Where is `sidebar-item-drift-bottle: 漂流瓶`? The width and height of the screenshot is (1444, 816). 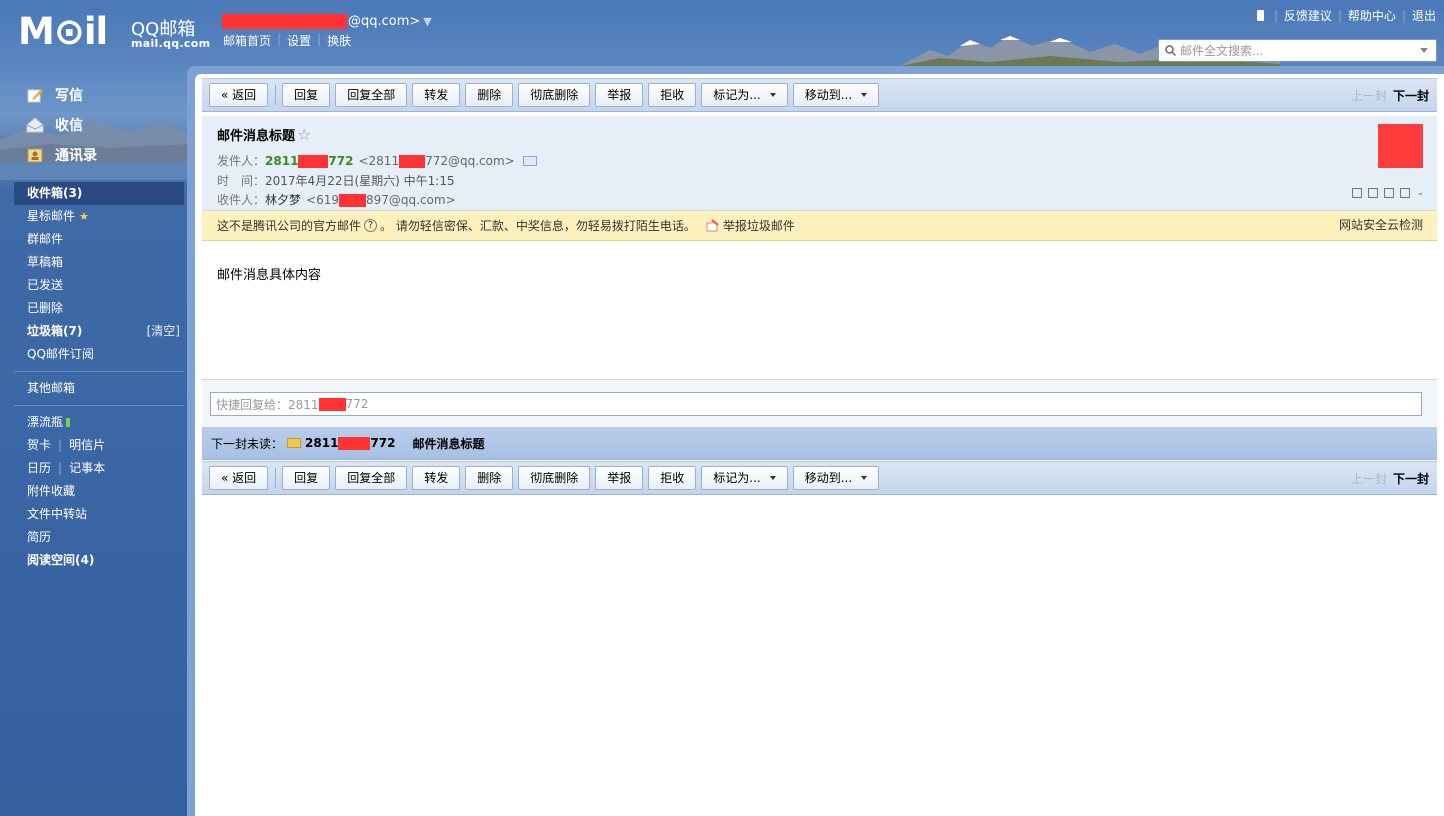 sidebar-item-drift-bottle: 漂流瓶 is located at coordinates (99, 422).